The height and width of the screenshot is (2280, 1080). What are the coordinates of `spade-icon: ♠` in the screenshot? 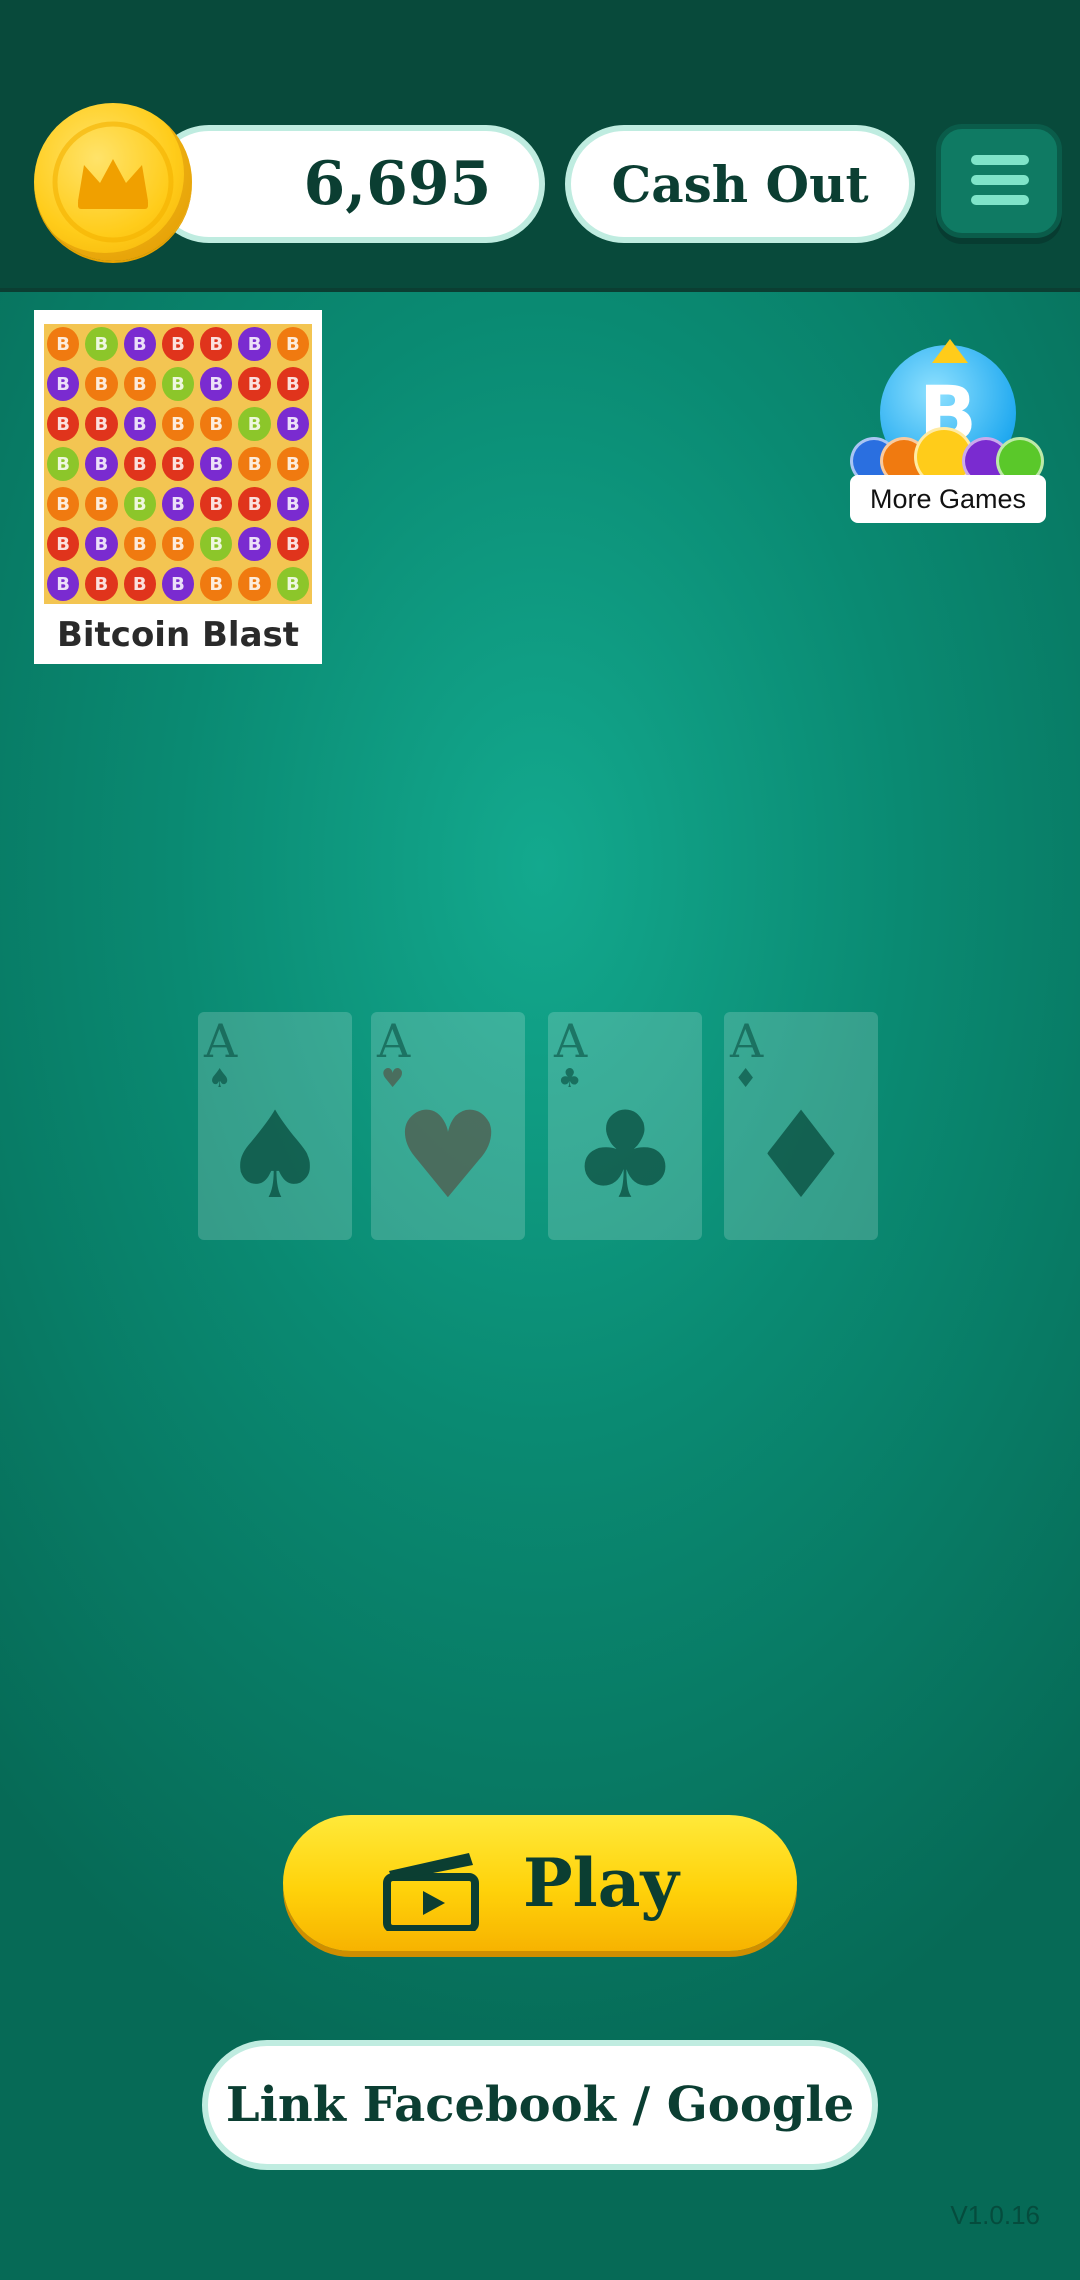 It's located at (275, 1156).